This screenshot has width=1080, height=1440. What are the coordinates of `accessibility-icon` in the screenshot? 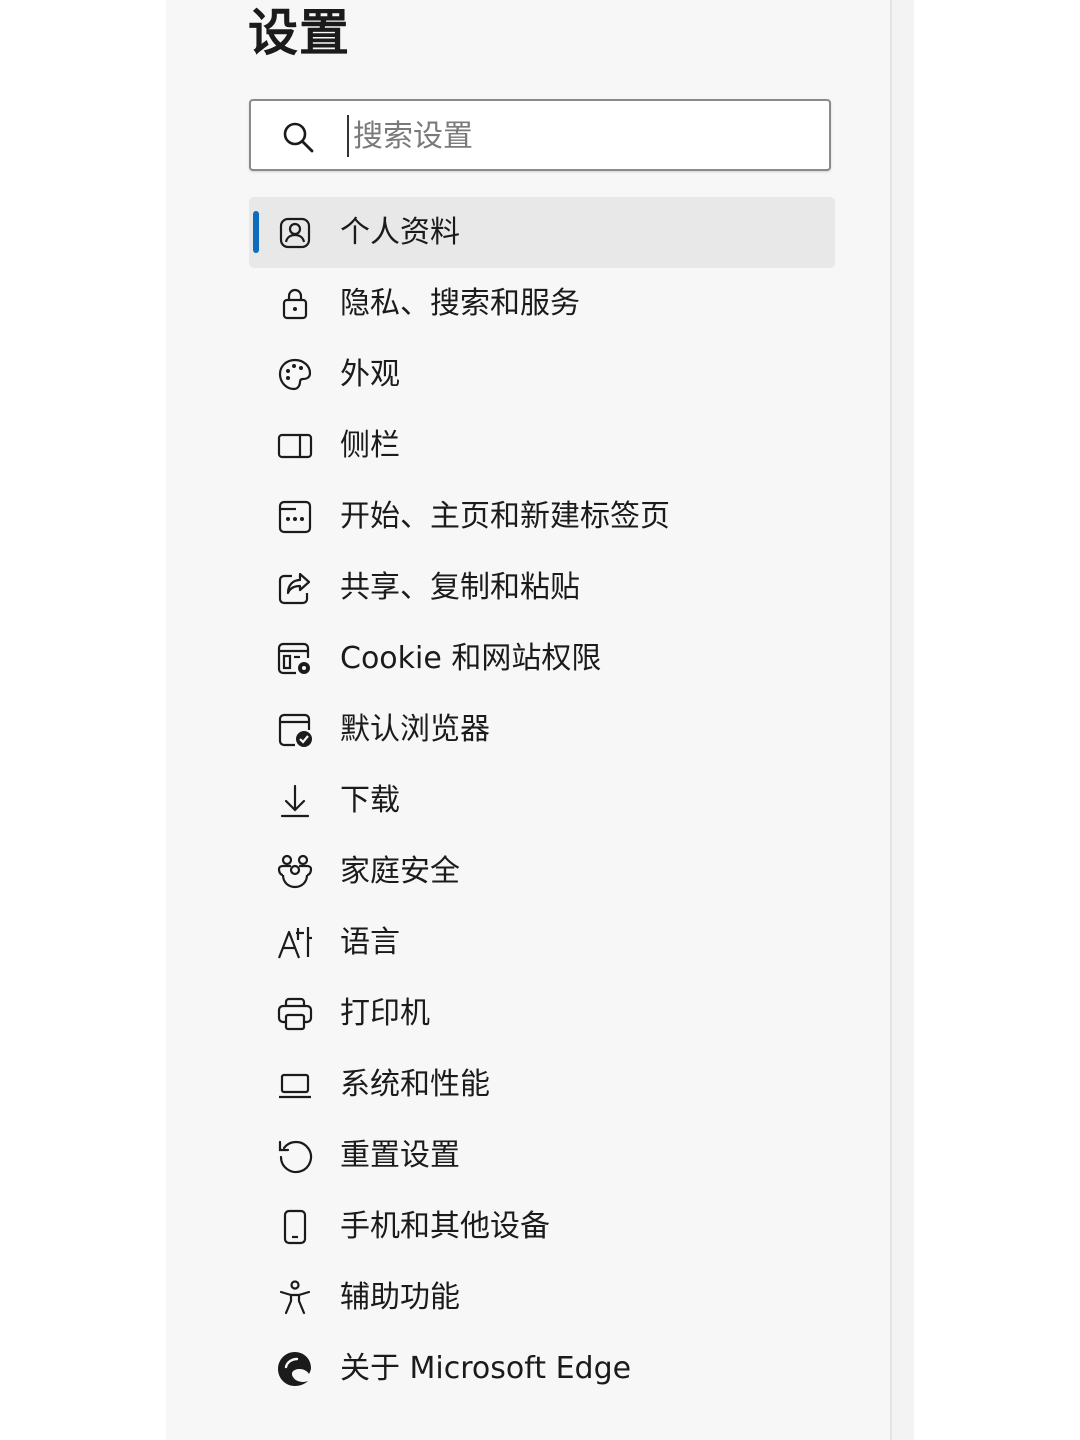 It's located at (295, 1298).